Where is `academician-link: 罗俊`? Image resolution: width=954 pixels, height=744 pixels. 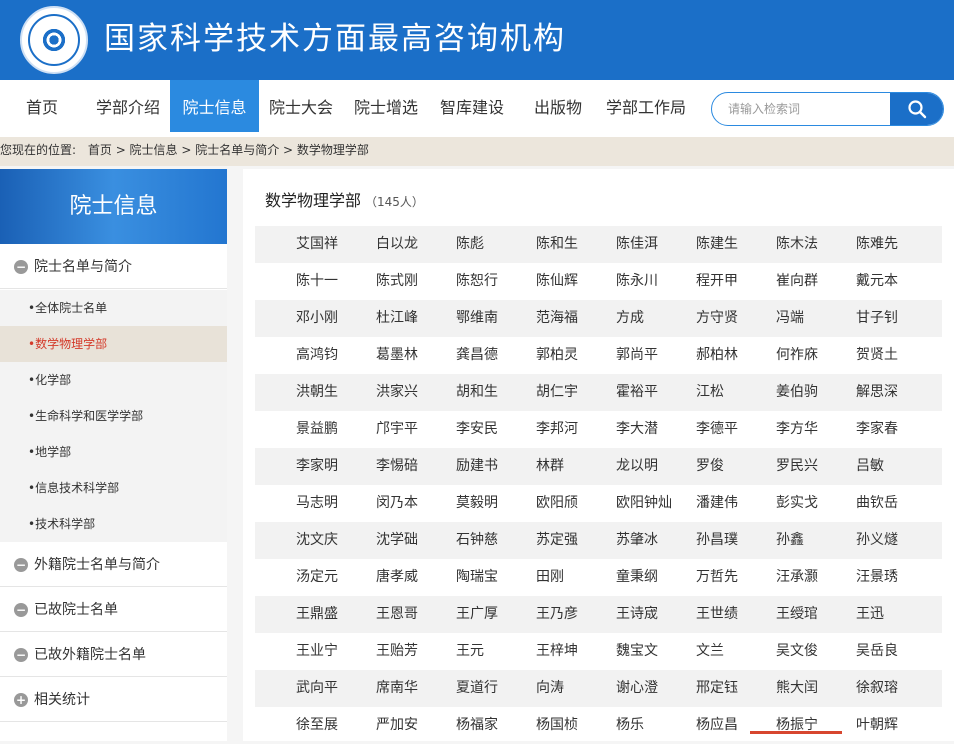 academician-link: 罗俊 is located at coordinates (710, 466).